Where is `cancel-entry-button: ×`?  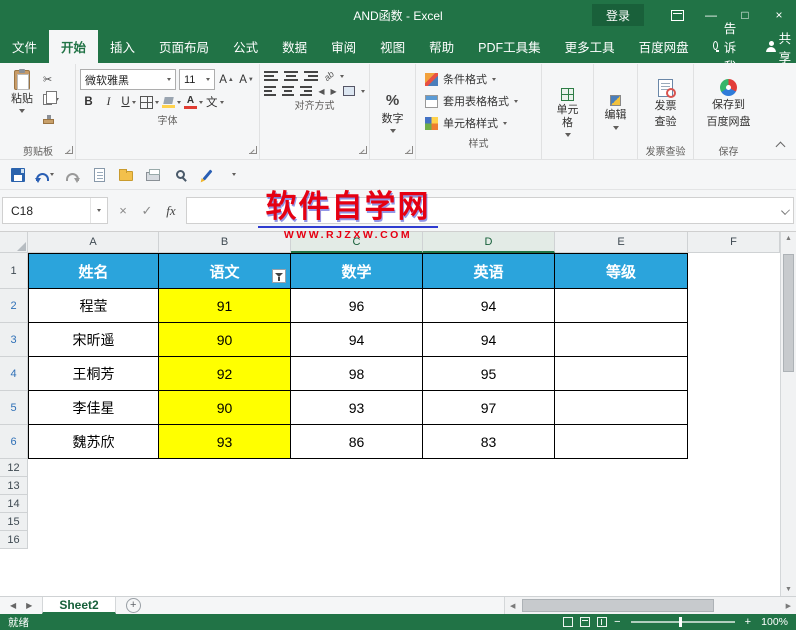 cancel-entry-button: × is located at coordinates (123, 211).